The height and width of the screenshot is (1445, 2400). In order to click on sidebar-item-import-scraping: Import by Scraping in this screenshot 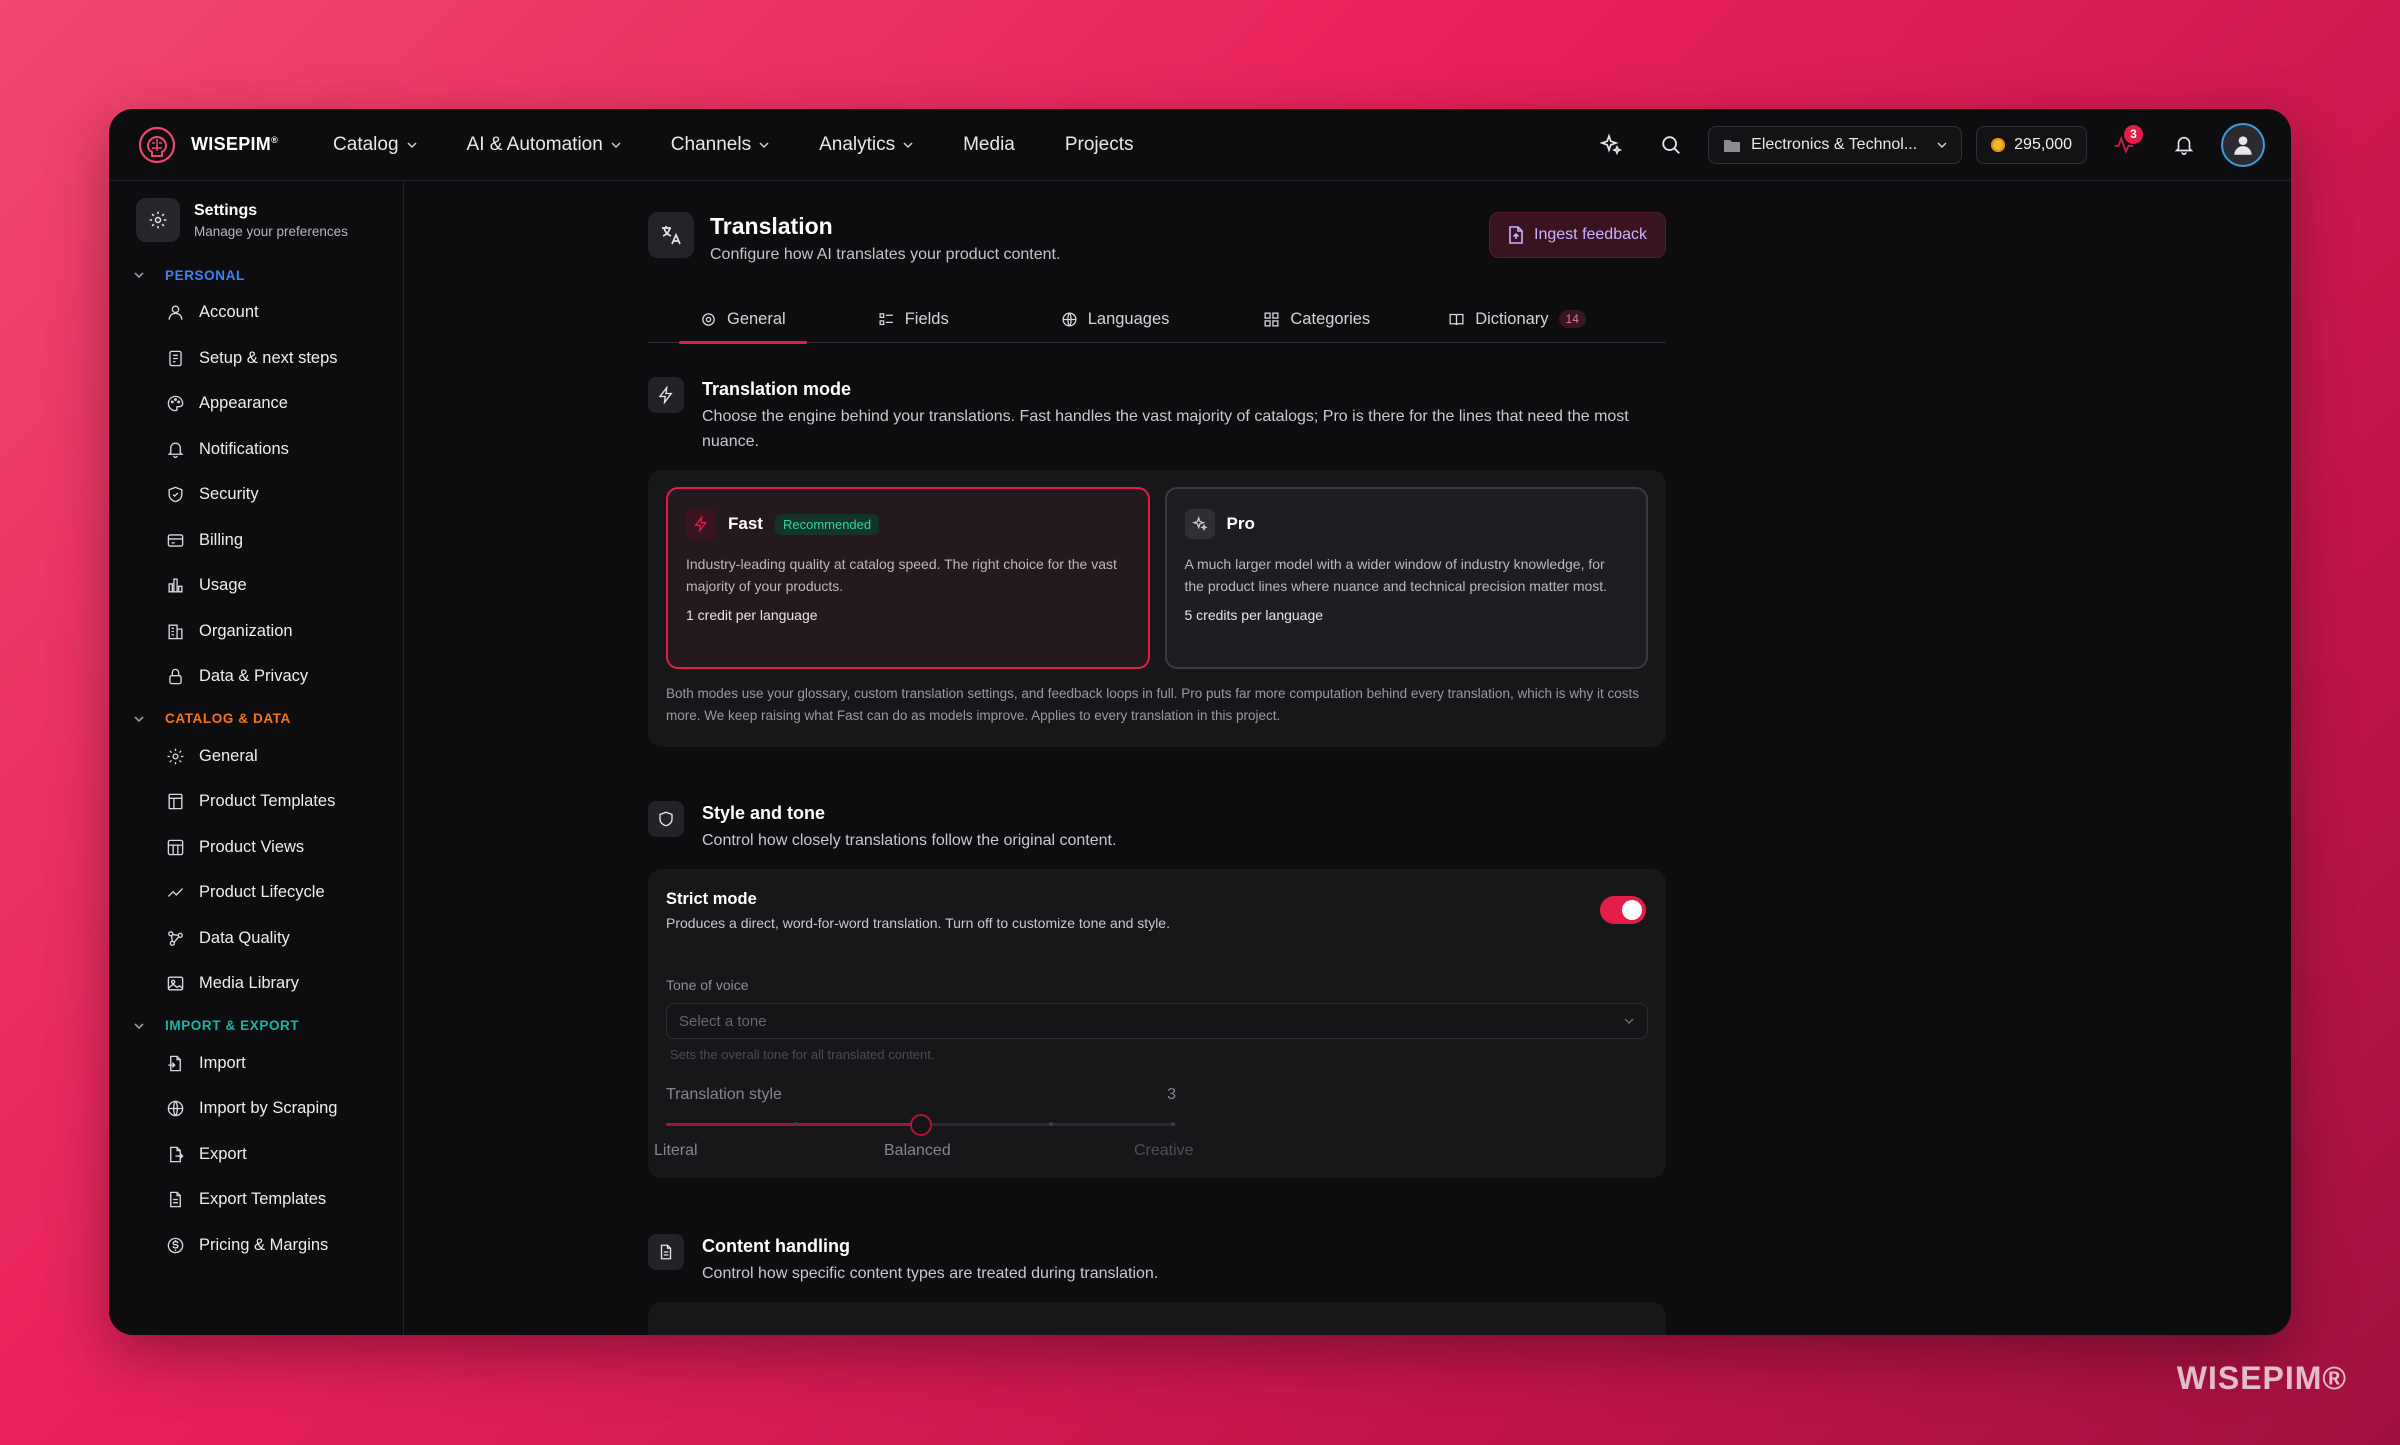, I will do `click(256, 1109)`.